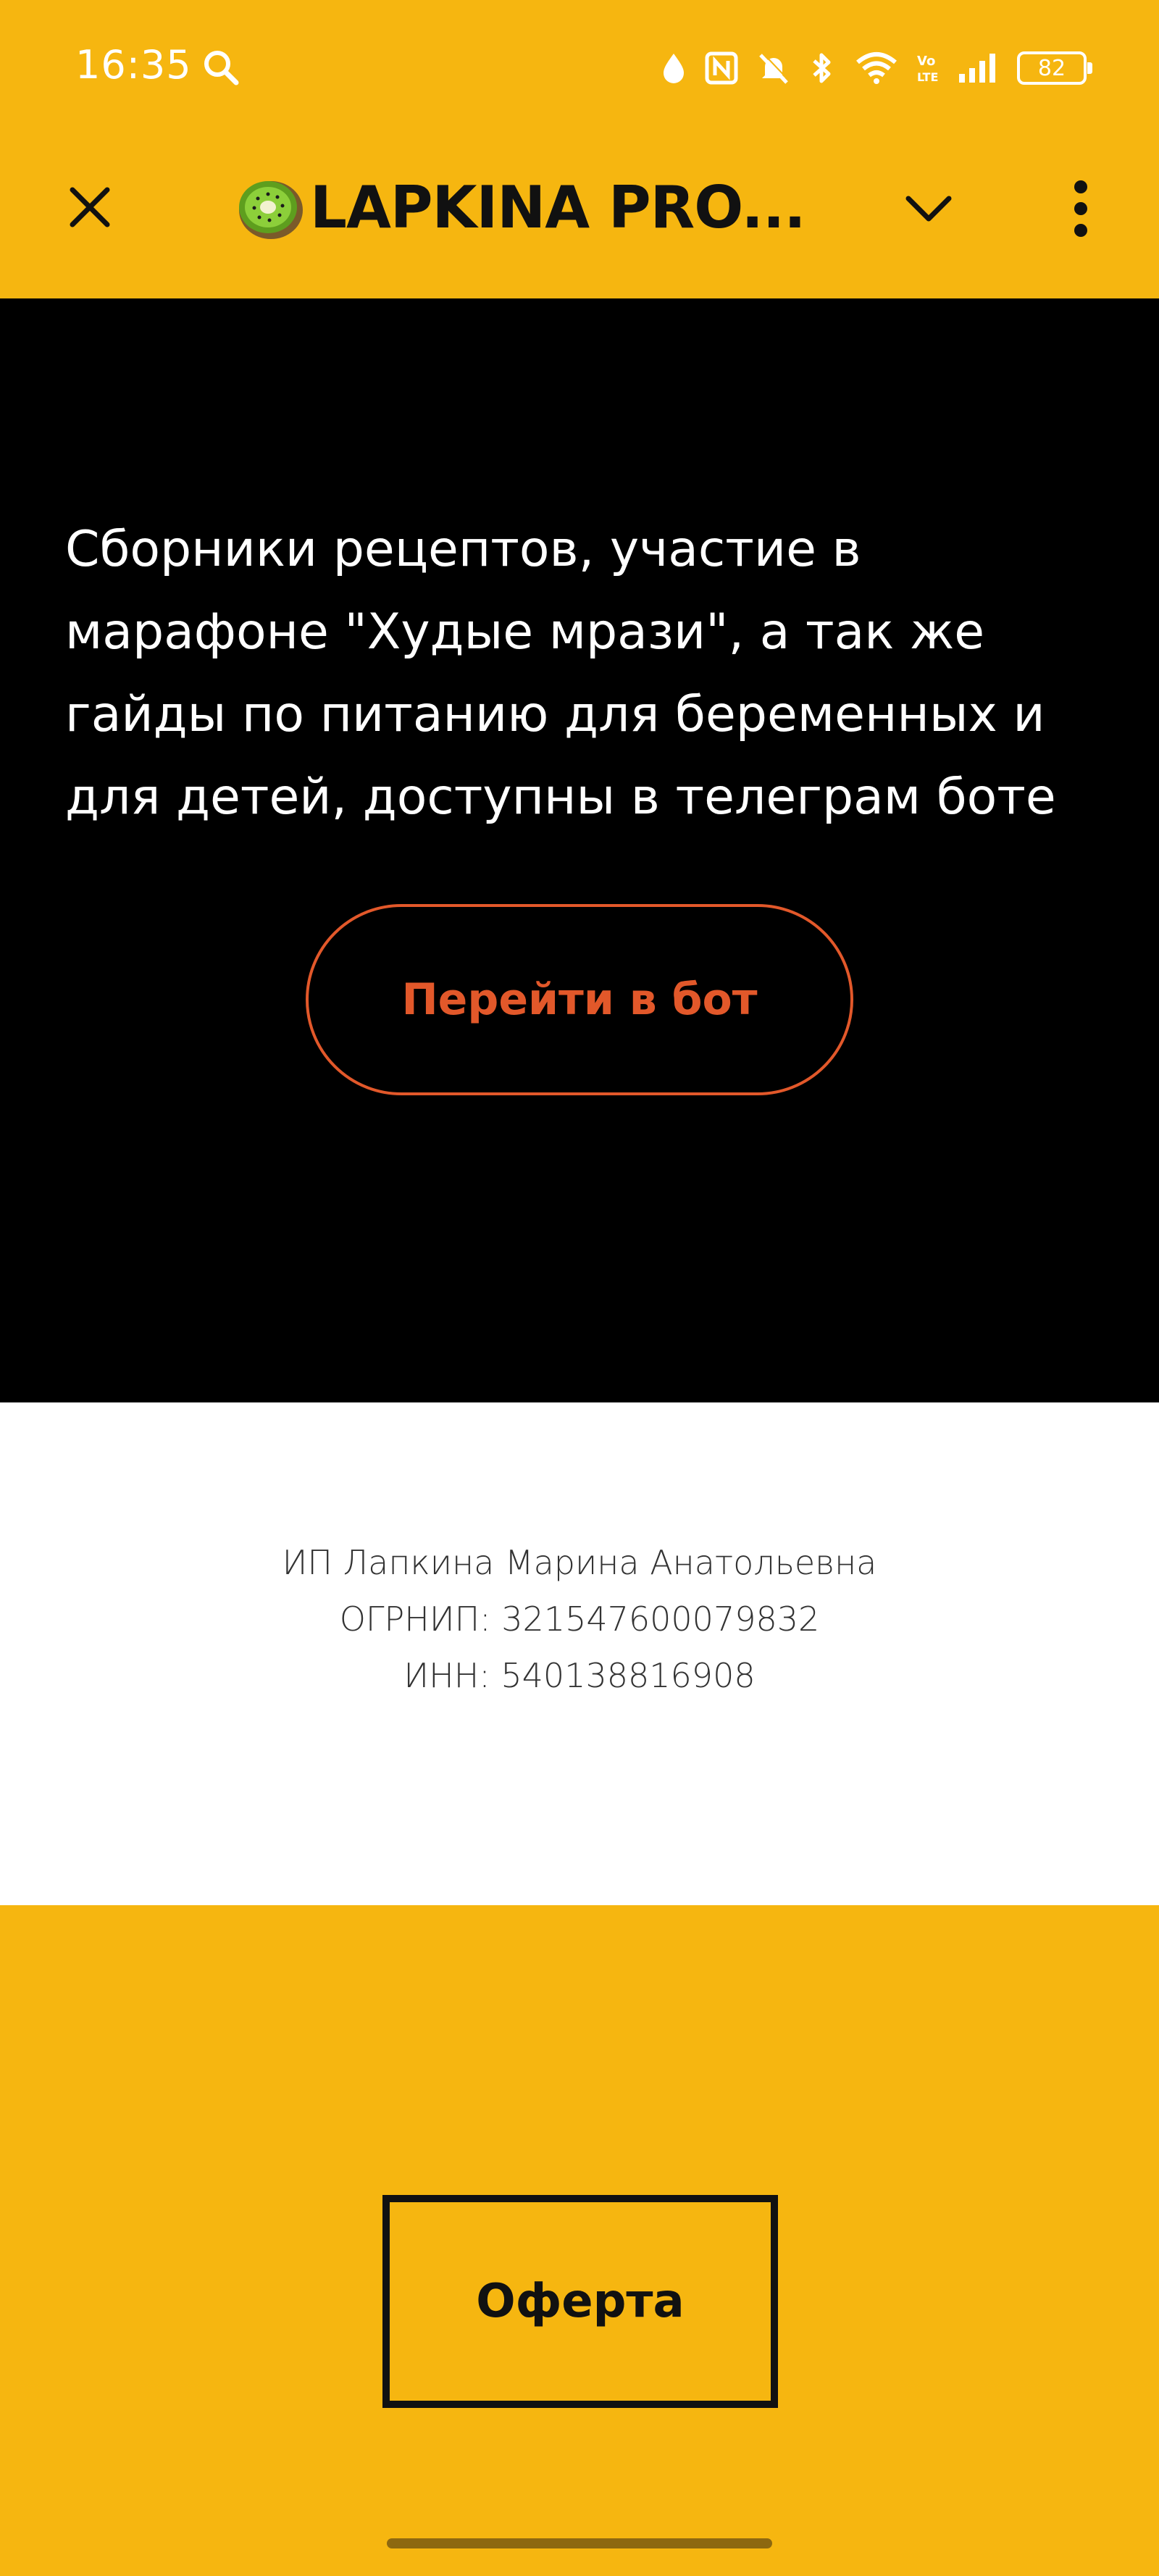  Describe the element at coordinates (561, 797) in the screenshot. I see `hero-line: для детей, доступны в телеграм боте` at that location.